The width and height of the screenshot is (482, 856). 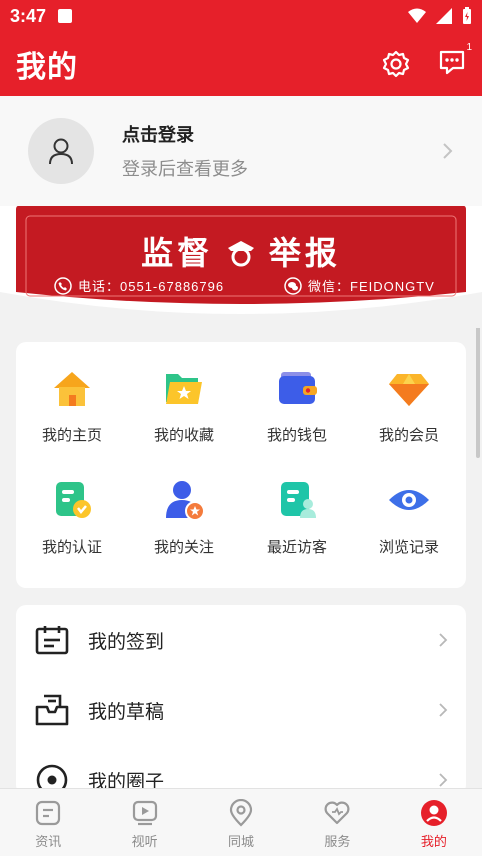 What do you see at coordinates (296, 435) in the screenshot?
I see `grid-label-wallet: 我的钱包` at bounding box center [296, 435].